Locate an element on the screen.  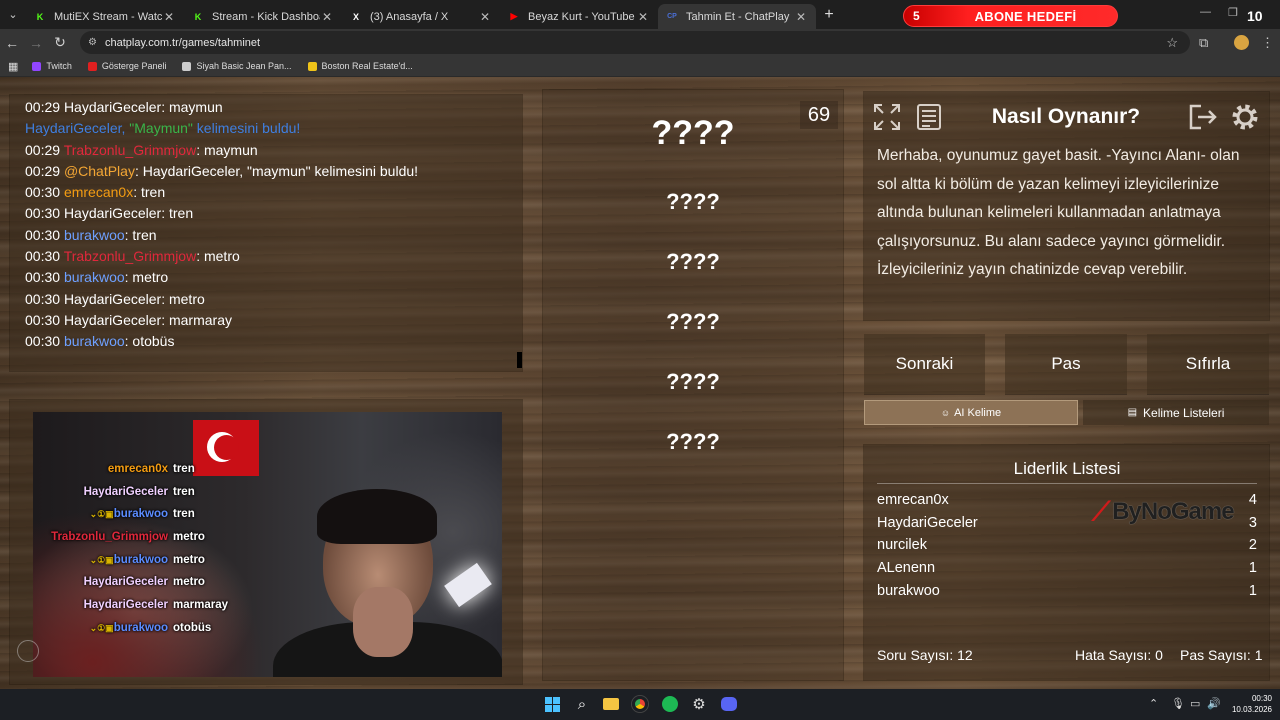
tab-2: X (3) Anasayfa / X ✕ is located at coordinates (421, 16).